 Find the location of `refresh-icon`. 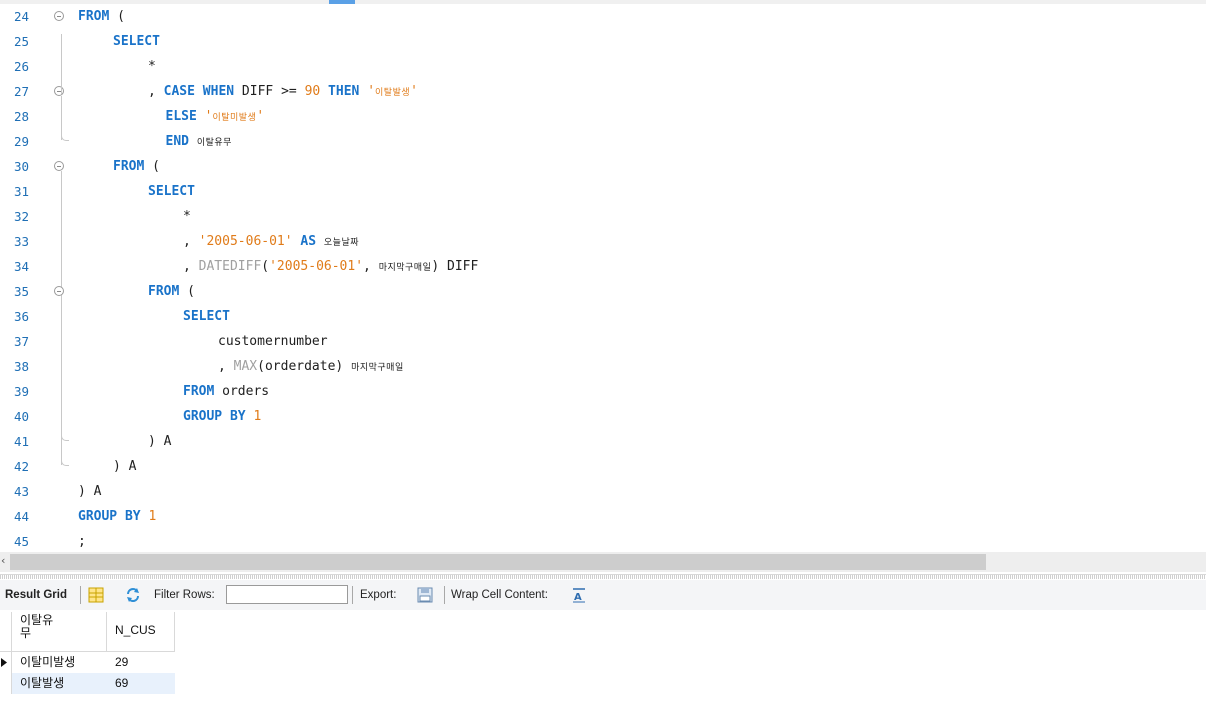

refresh-icon is located at coordinates (133, 595).